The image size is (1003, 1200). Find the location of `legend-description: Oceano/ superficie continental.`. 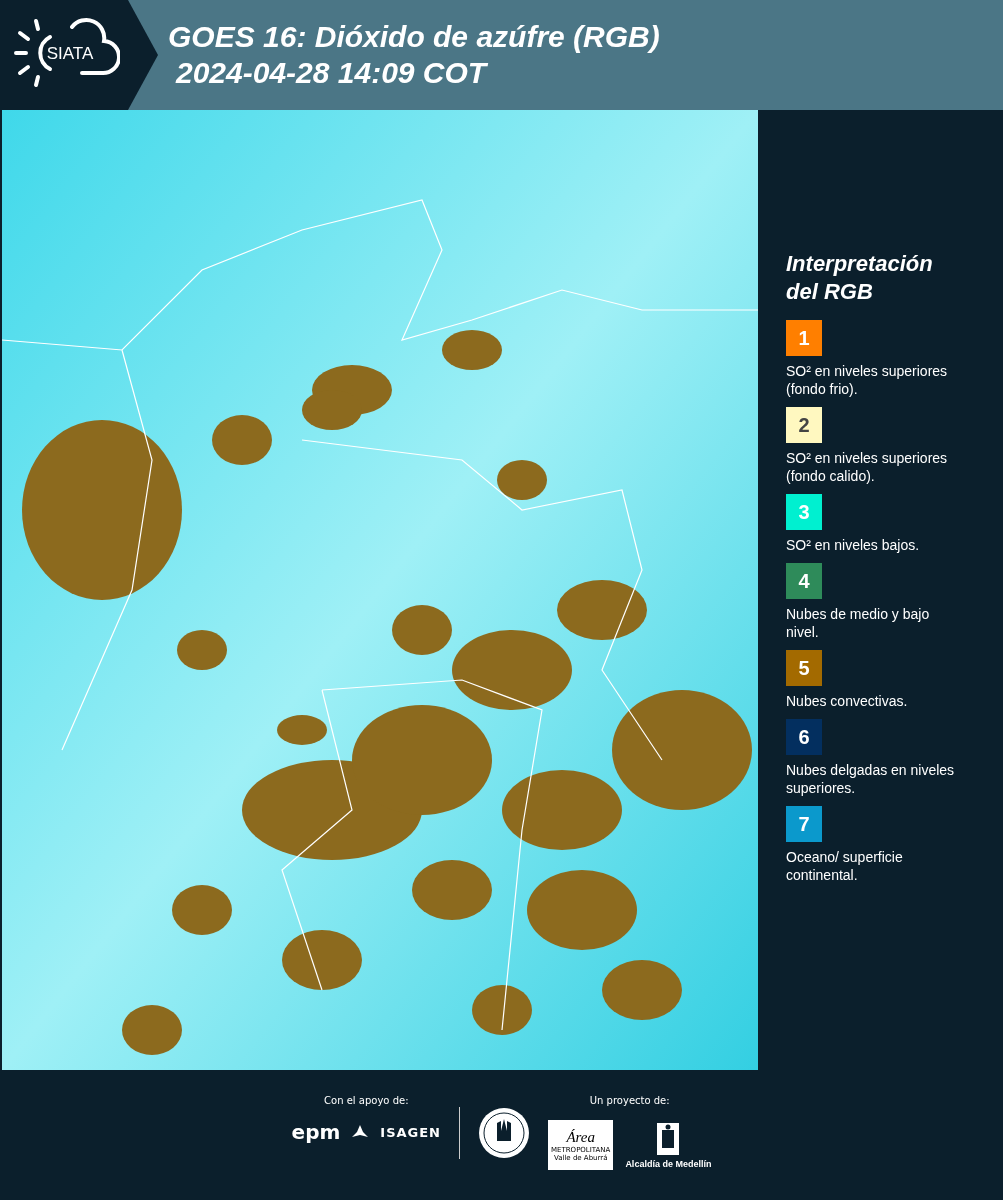

legend-description: Oceano/ superficie continental. is located at coordinates (845, 866).